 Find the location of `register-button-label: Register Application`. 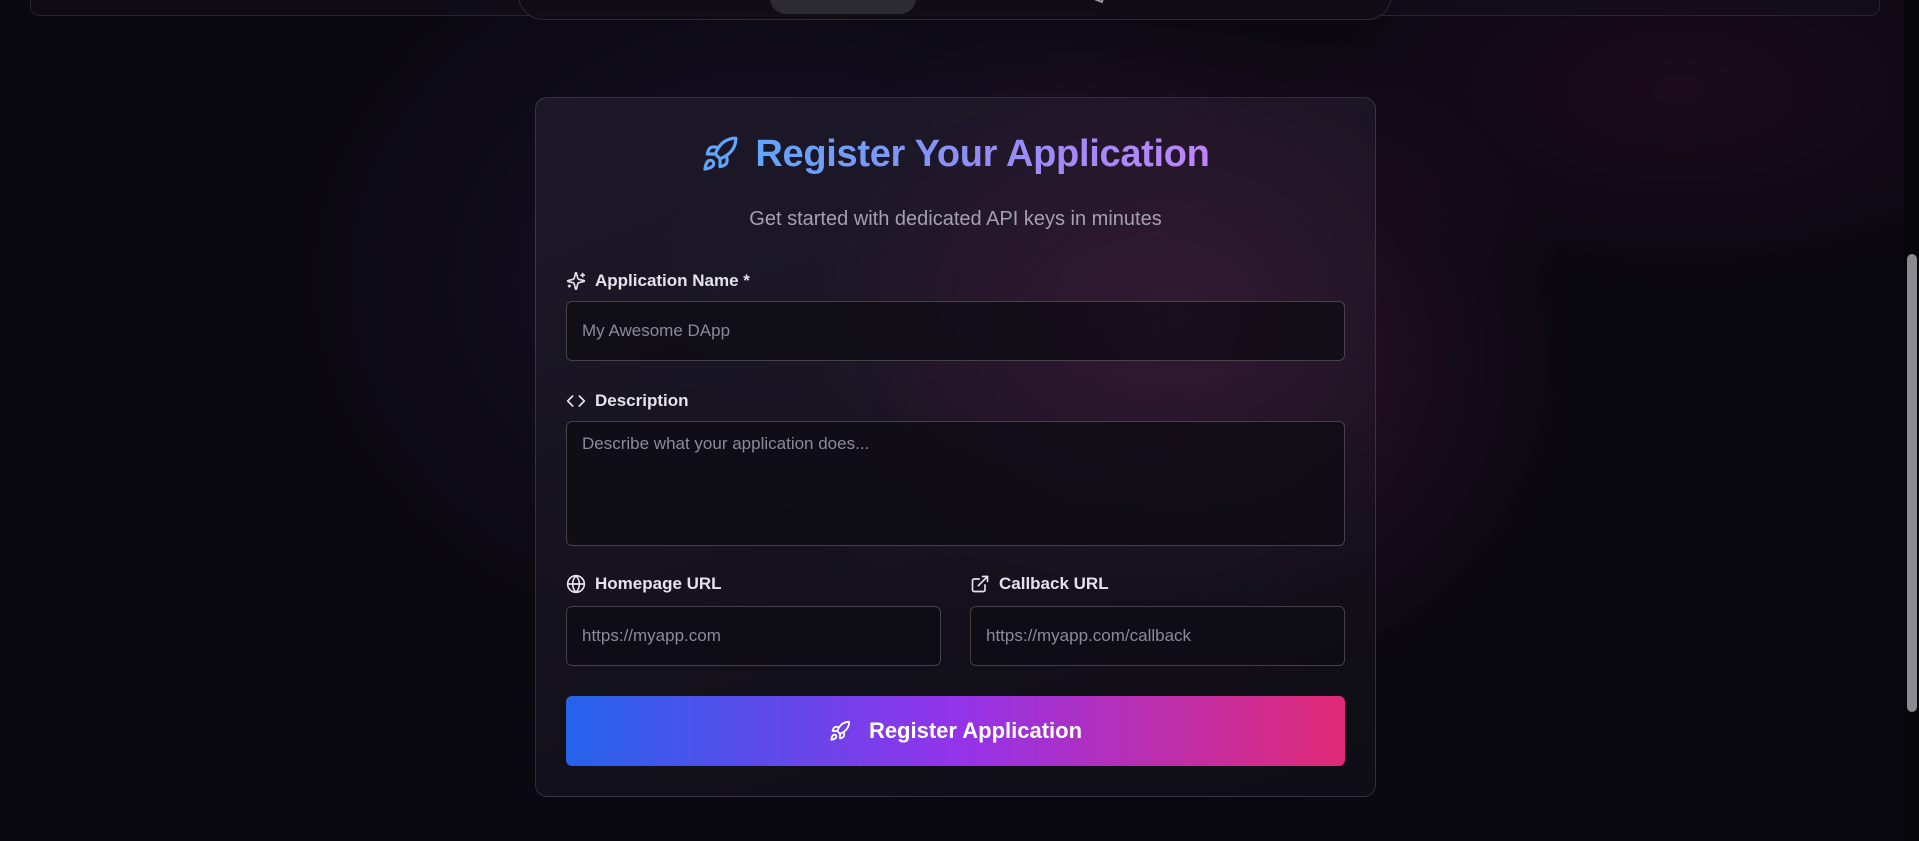

register-button-label: Register Application is located at coordinates (975, 730).